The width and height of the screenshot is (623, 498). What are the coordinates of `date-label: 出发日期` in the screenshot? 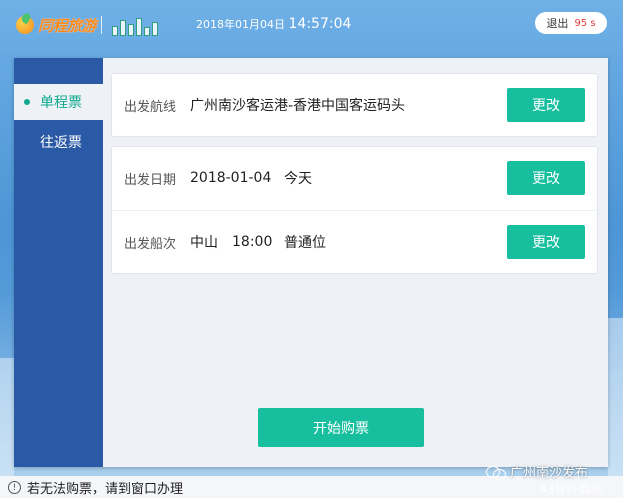 It's located at (150, 180).